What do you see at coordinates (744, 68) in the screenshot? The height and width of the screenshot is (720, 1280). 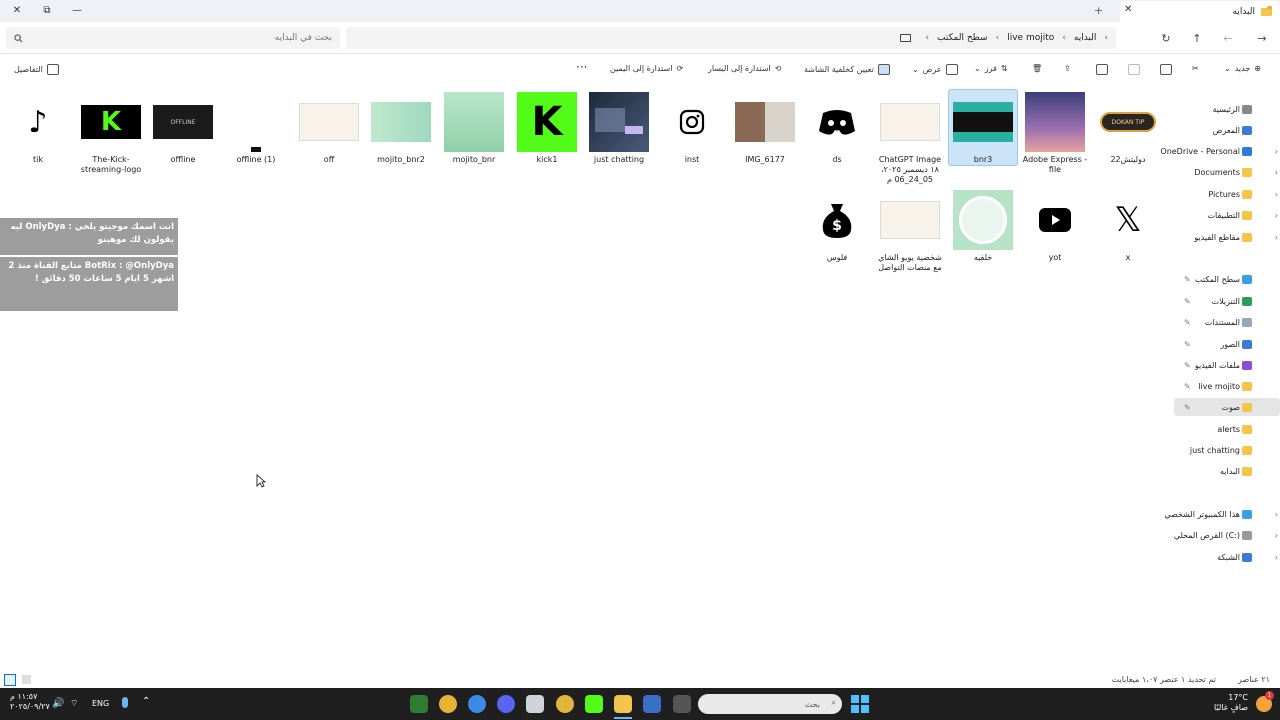 I see `rotate-left-button: استدارة إلى اليسار ⟲` at bounding box center [744, 68].